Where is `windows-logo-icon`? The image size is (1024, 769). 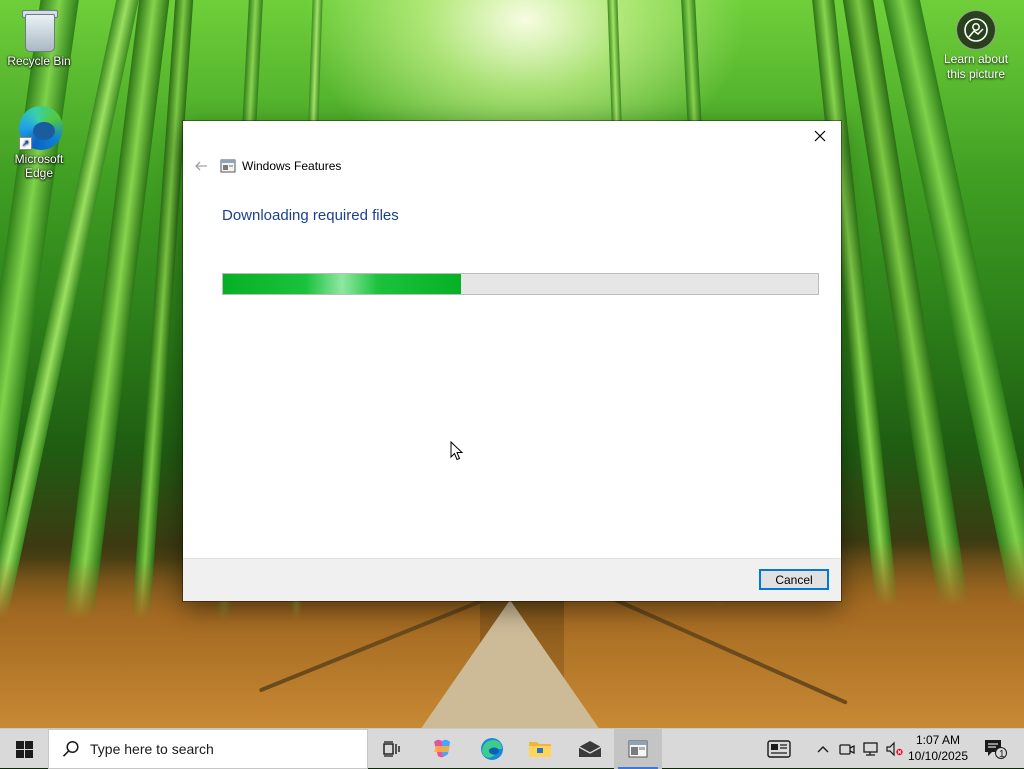 windows-logo-icon is located at coordinates (24, 749).